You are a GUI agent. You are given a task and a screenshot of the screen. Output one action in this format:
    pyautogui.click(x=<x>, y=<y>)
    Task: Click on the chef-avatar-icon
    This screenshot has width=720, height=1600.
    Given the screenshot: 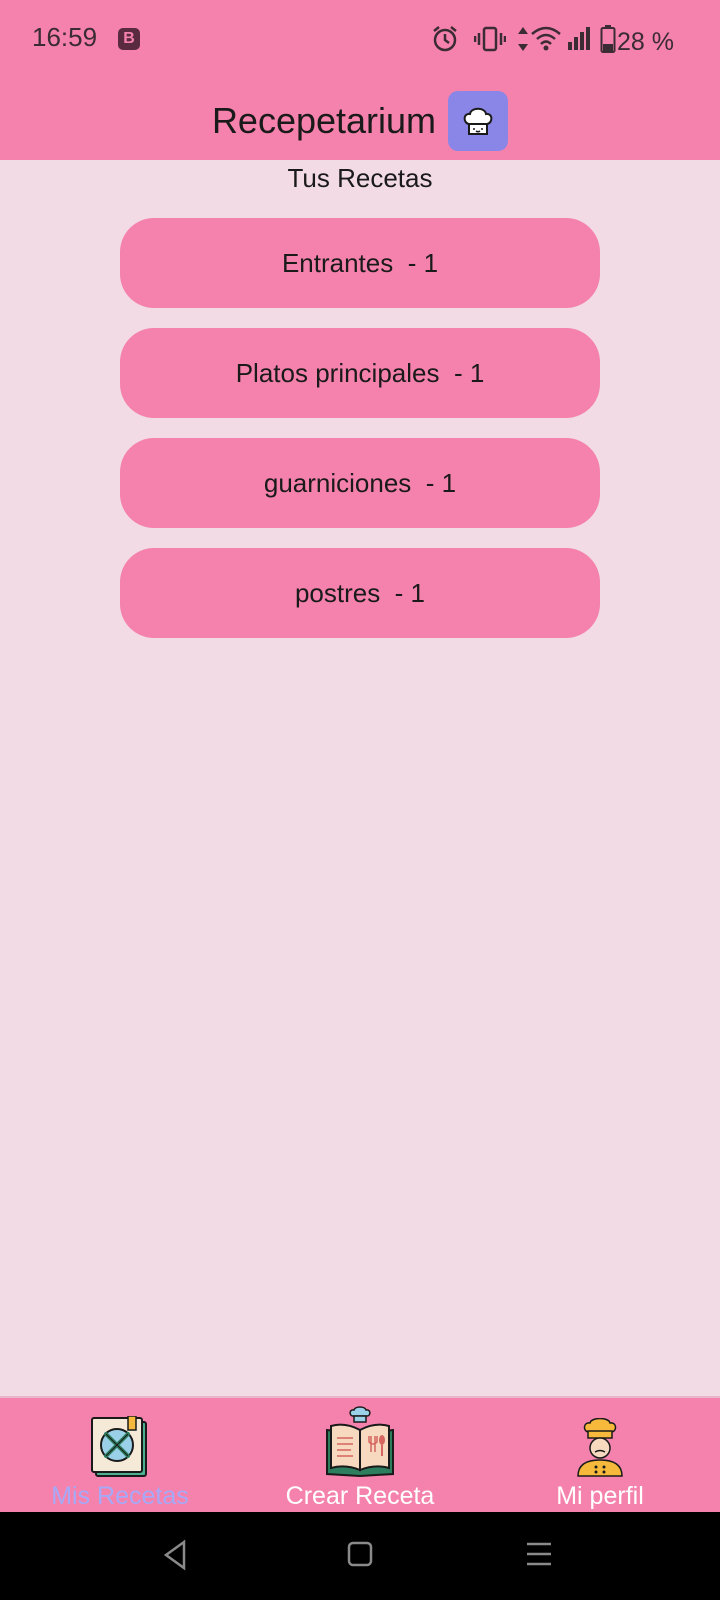 What is the action you would take?
    pyautogui.click(x=600, y=1447)
    